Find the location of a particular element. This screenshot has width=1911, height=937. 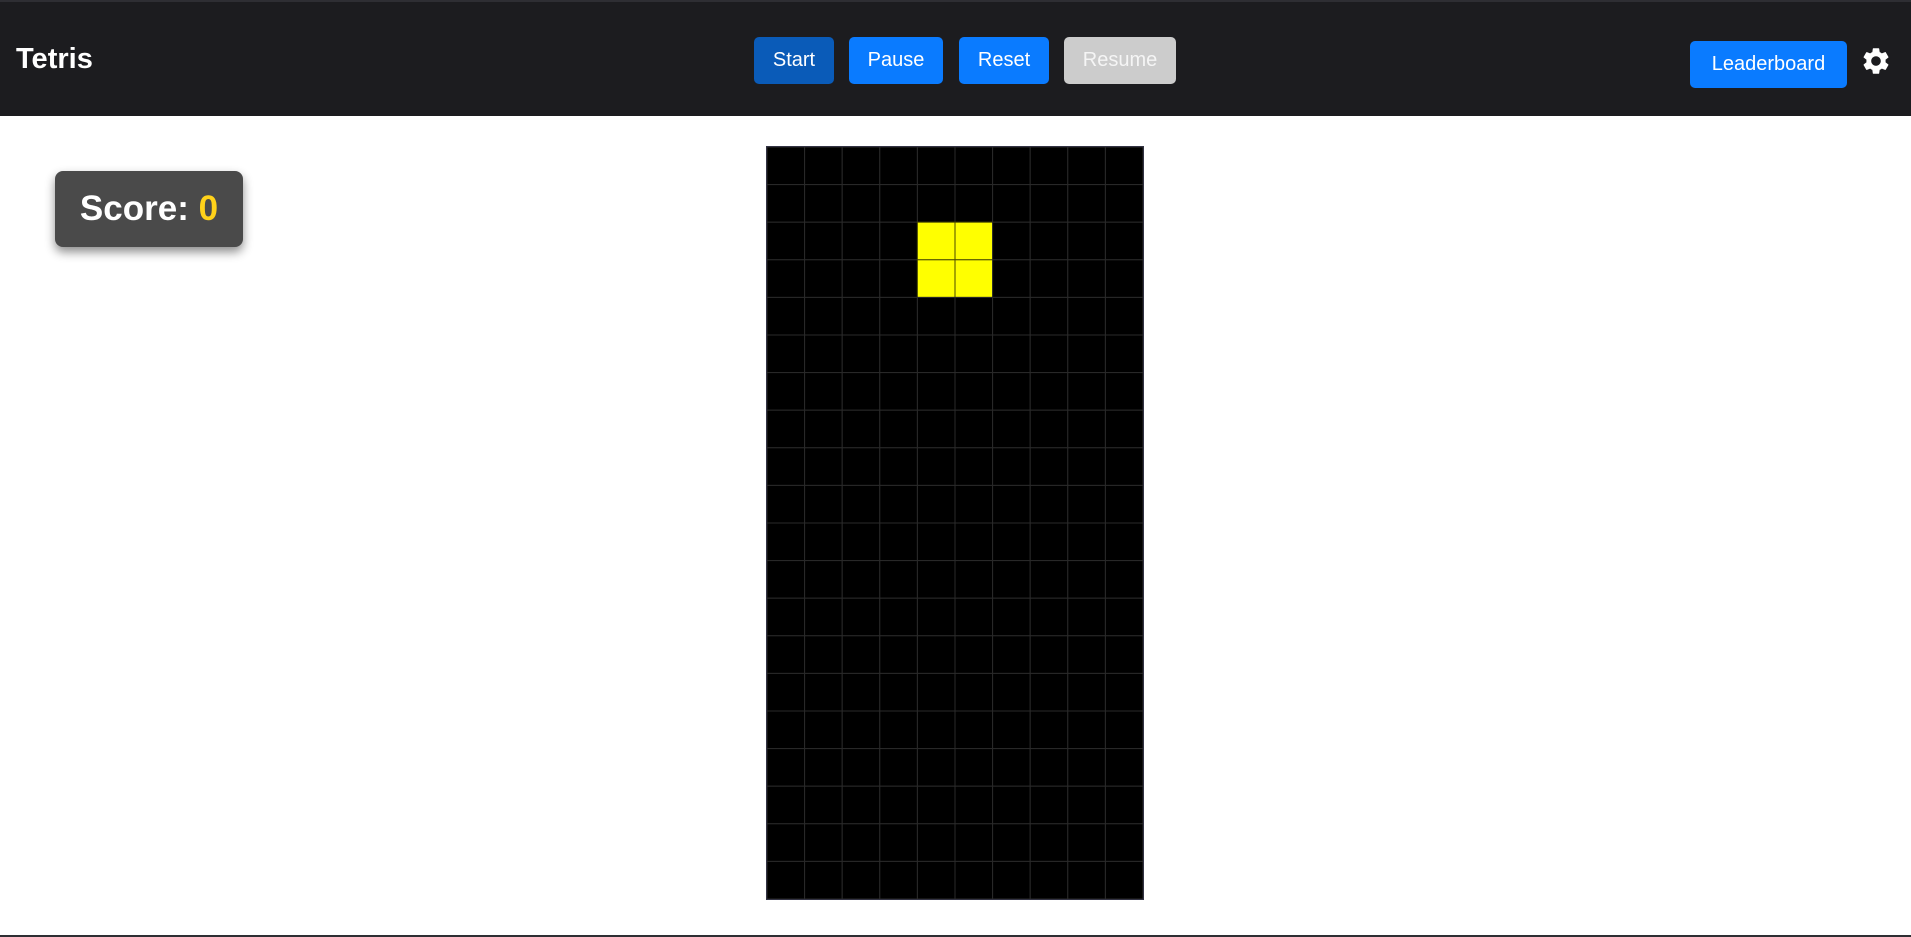

leaderboard-button: Leaderboard is located at coordinates (1768, 64).